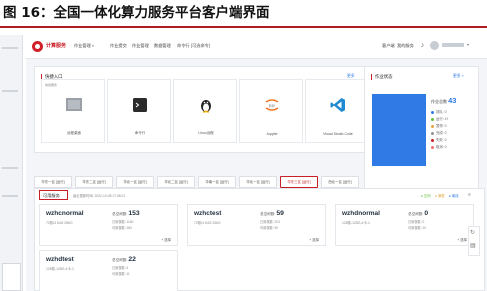  What do you see at coordinates (37, 46) in the screenshot?
I see `logo-icon` at bounding box center [37, 46].